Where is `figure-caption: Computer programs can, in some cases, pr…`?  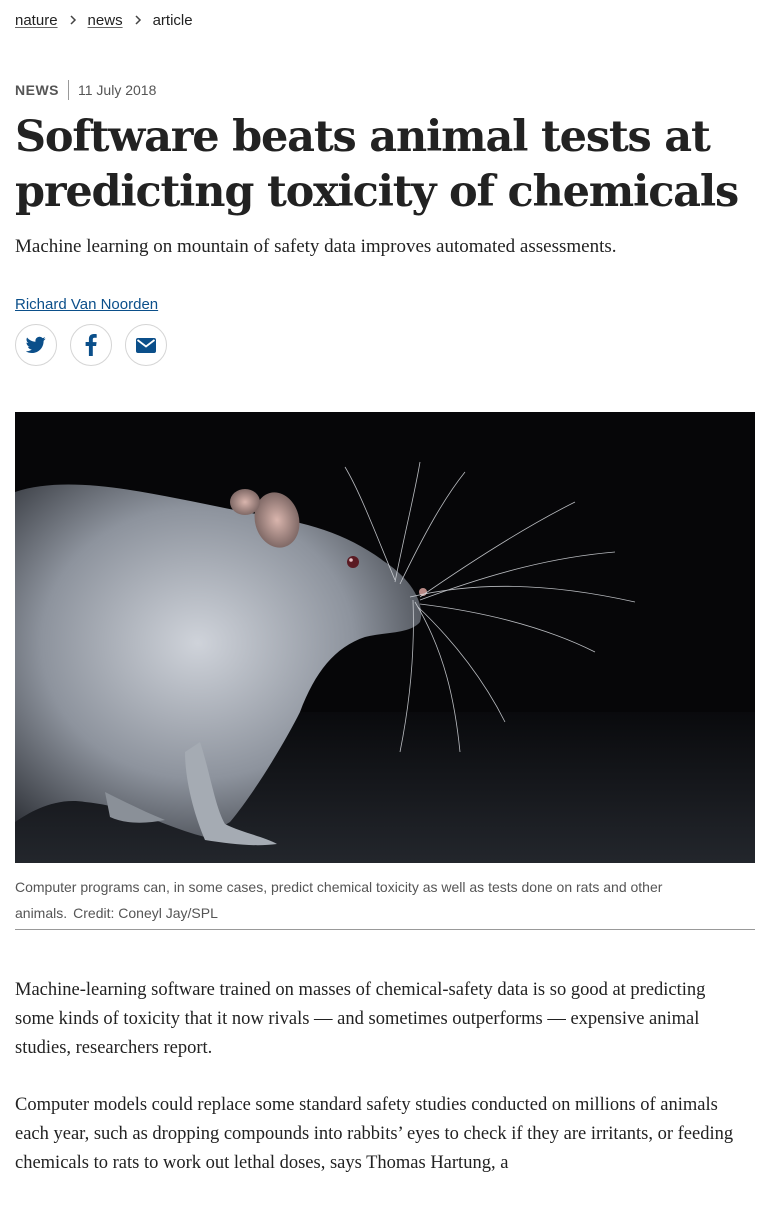
figure-caption: Computer programs can, in some cases, pr… is located at coordinates (385, 900).